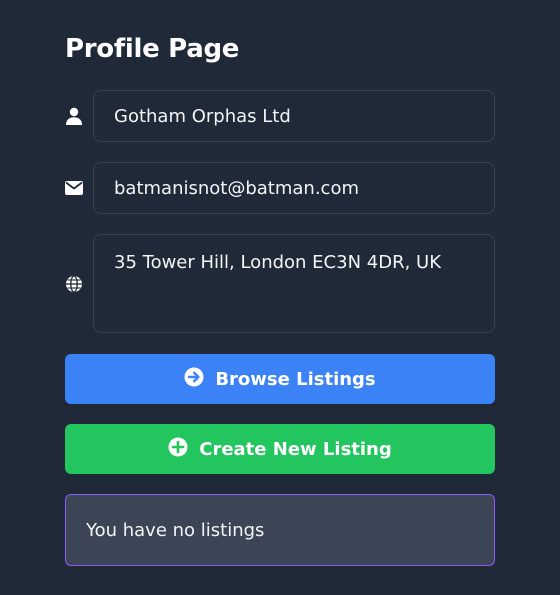 This screenshot has height=595, width=560. What do you see at coordinates (74, 284) in the screenshot?
I see `globe-icon` at bounding box center [74, 284].